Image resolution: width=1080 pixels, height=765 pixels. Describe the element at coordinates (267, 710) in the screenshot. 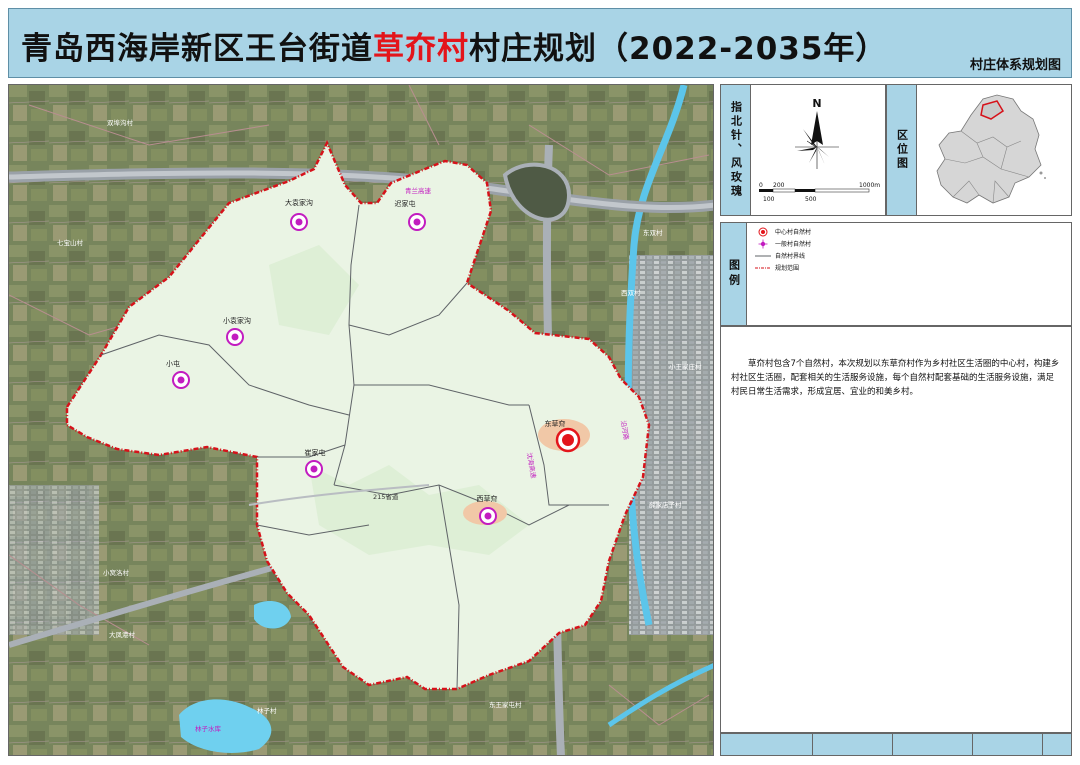

I see `svg-text: 林子村` at that location.